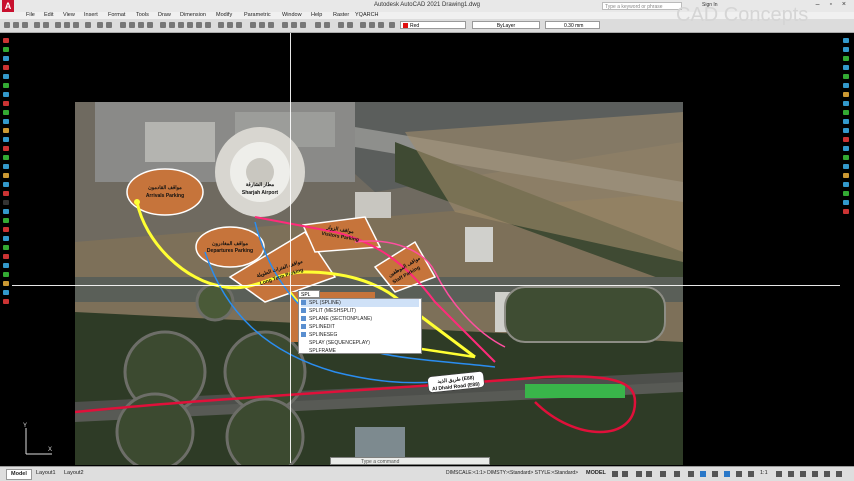  I want to click on tab-layout1: Layout1, so click(46, 473).